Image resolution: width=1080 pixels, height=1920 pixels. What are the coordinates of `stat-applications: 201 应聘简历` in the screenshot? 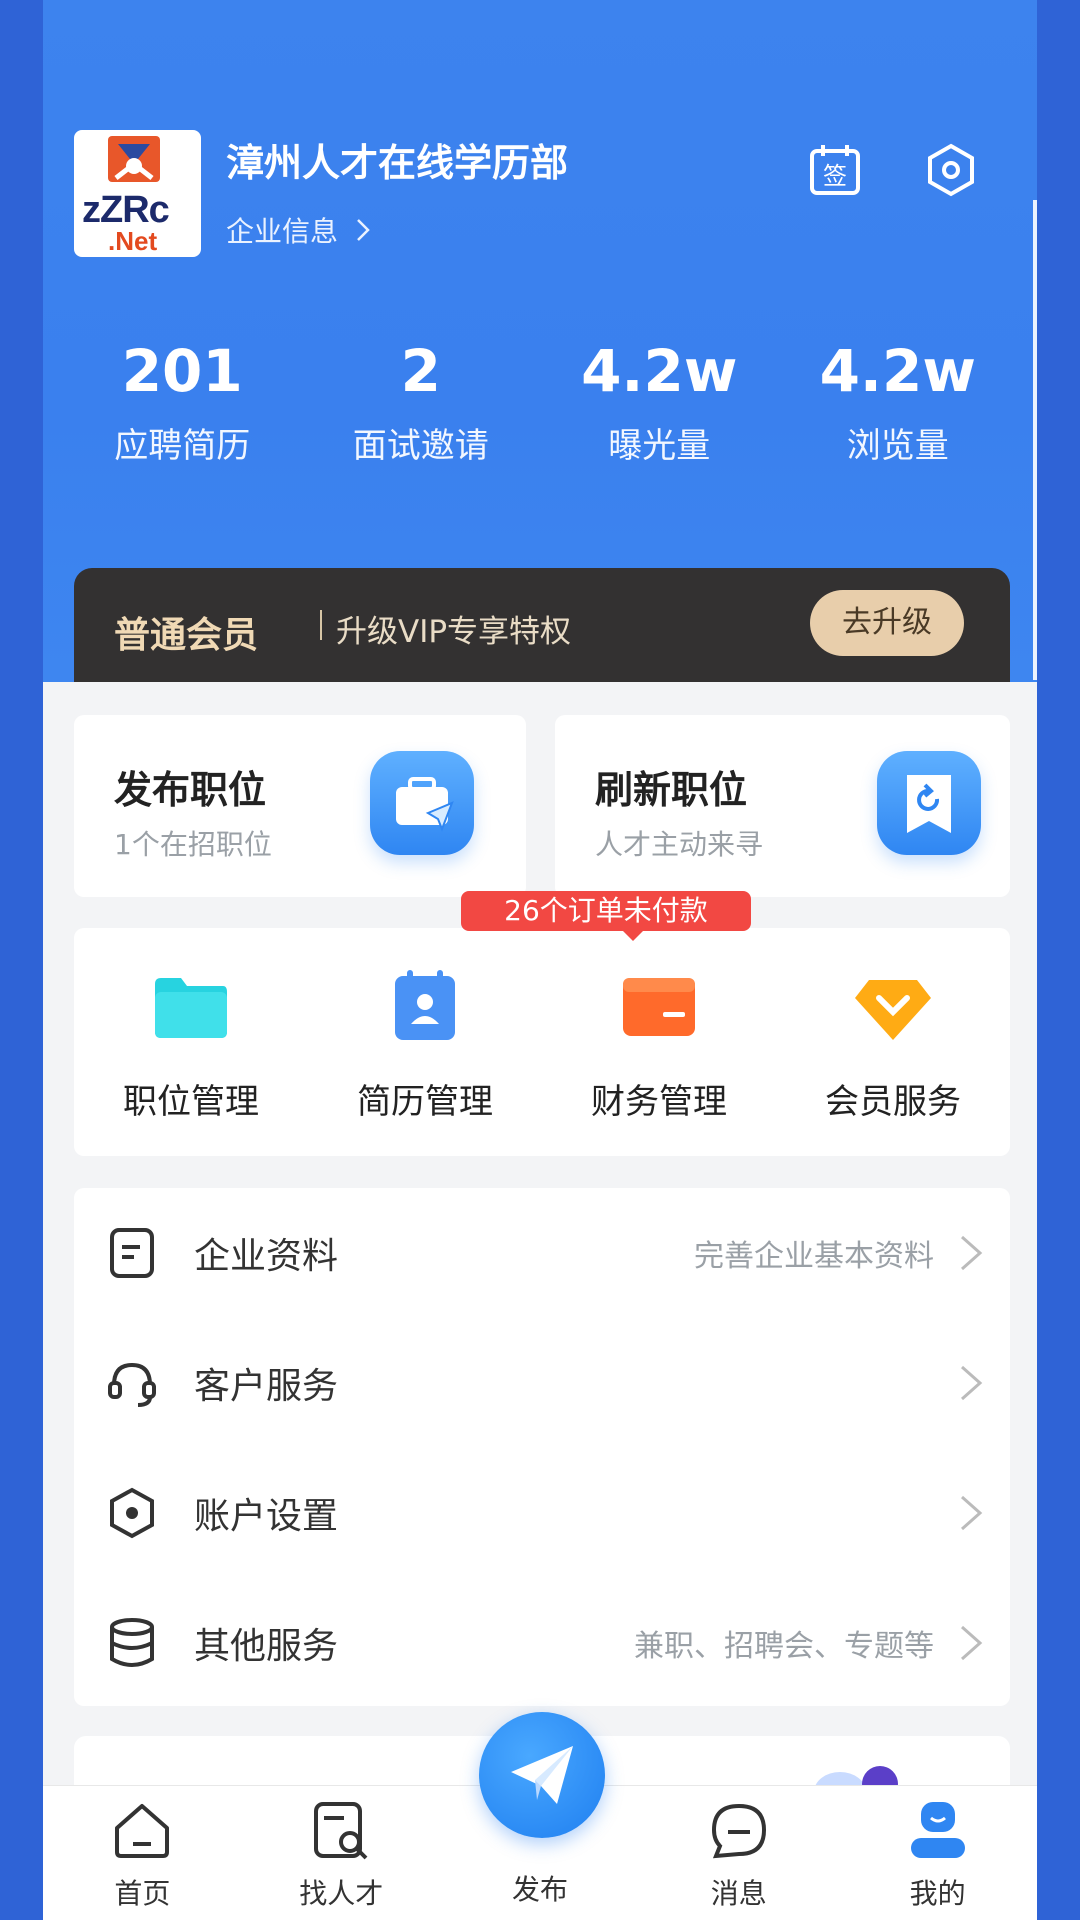 It's located at (182, 401).